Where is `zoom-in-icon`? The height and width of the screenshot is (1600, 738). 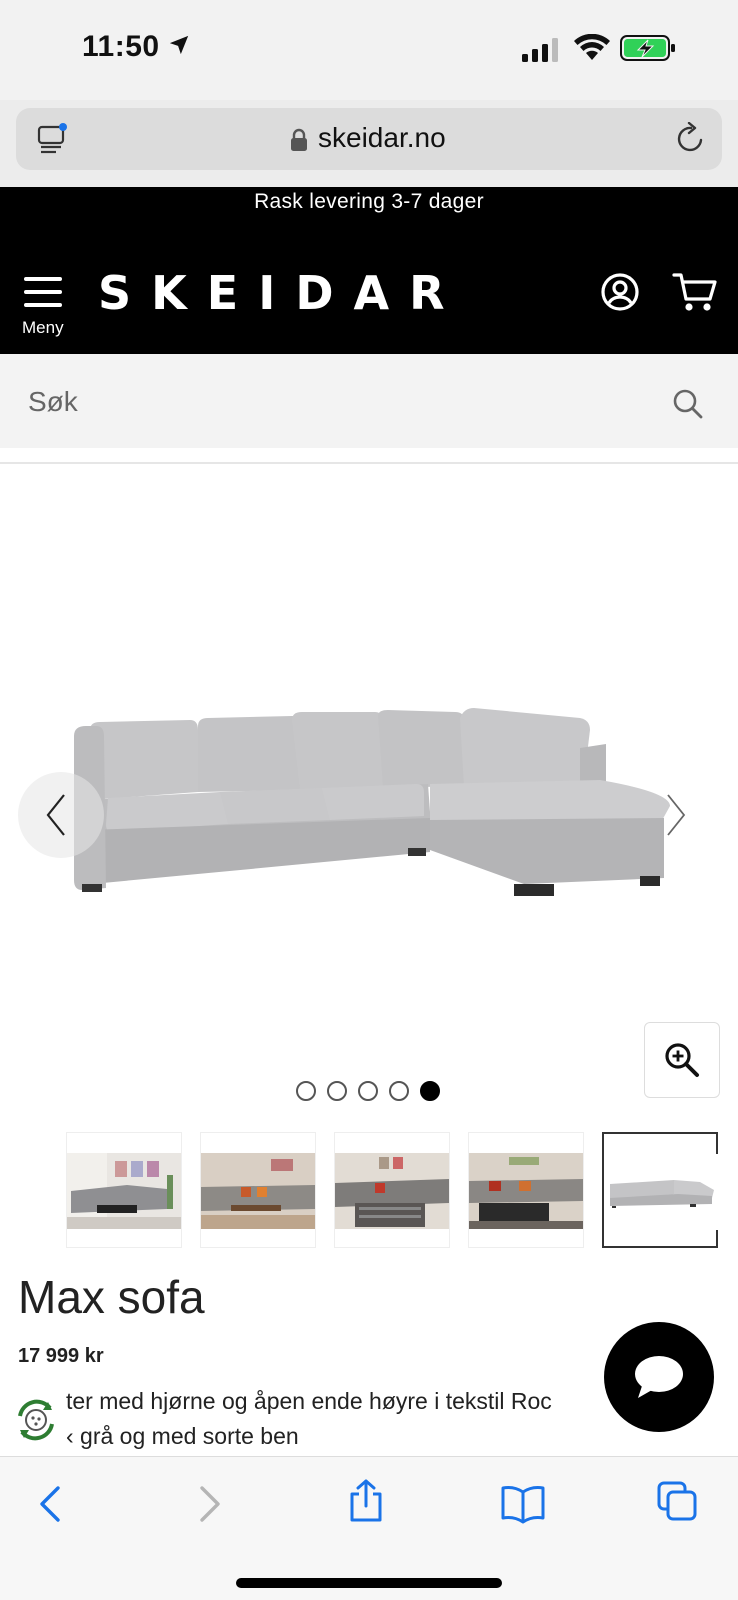 zoom-in-icon is located at coordinates (682, 1060).